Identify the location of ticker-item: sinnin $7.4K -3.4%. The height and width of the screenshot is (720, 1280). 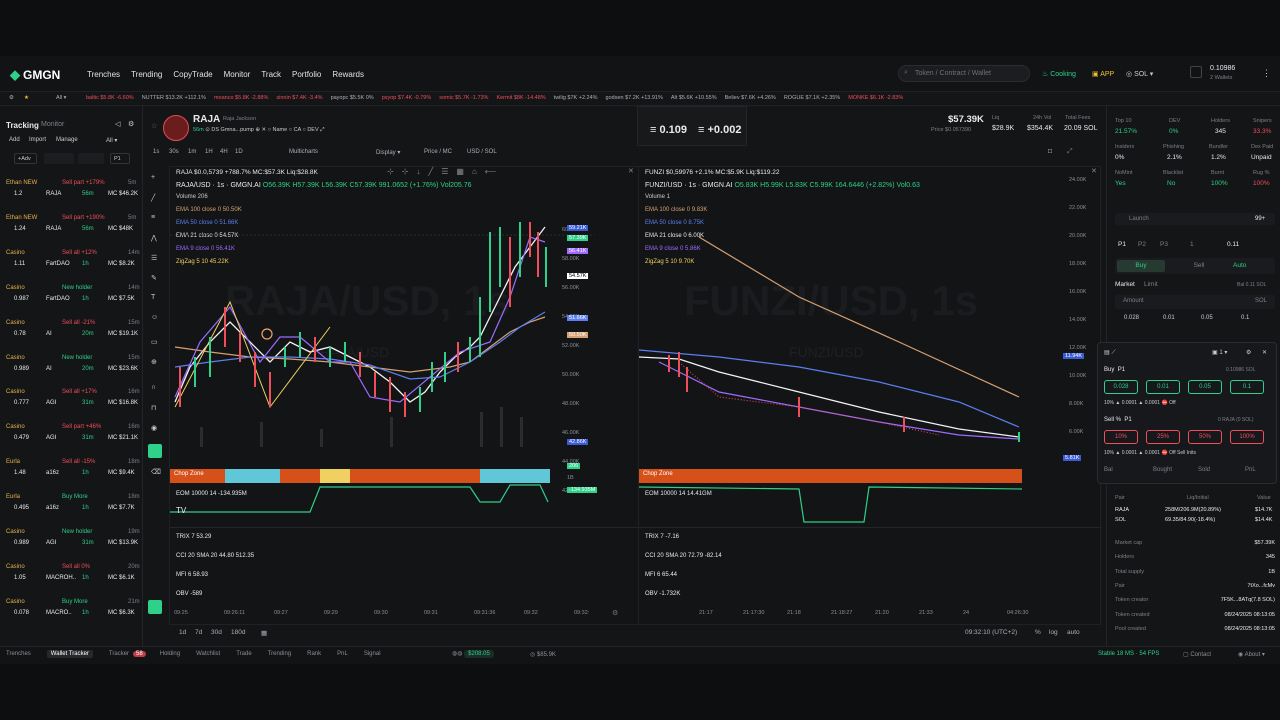
(299, 98).